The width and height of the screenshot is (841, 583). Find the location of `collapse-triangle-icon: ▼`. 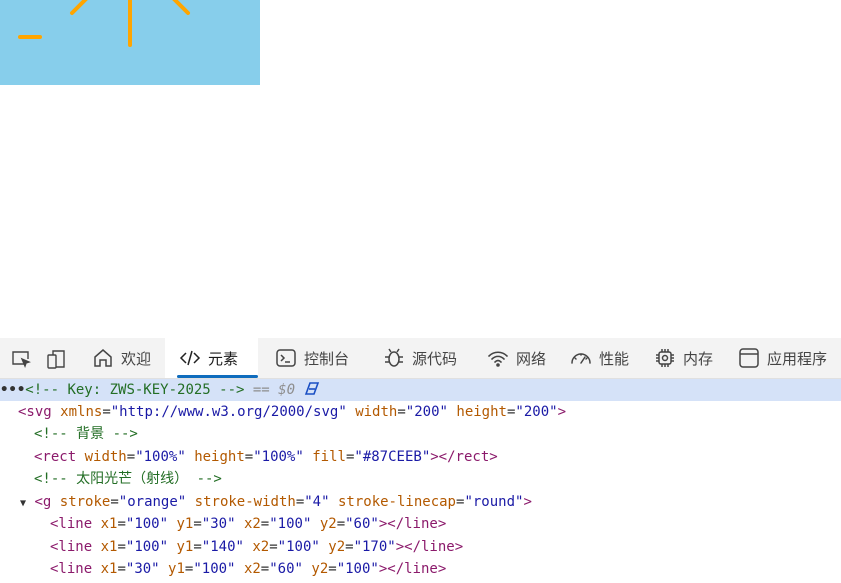

collapse-triangle-icon: ▼ is located at coordinates (23, 503).